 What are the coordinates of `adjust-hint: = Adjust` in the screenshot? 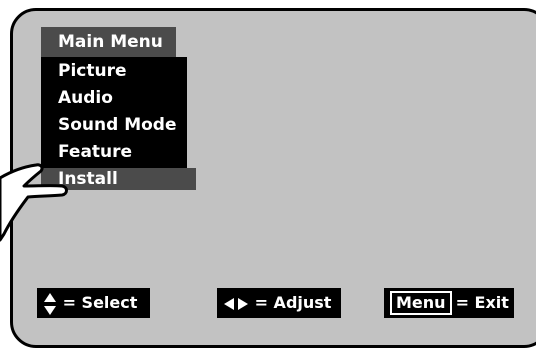 It's located at (279, 303).